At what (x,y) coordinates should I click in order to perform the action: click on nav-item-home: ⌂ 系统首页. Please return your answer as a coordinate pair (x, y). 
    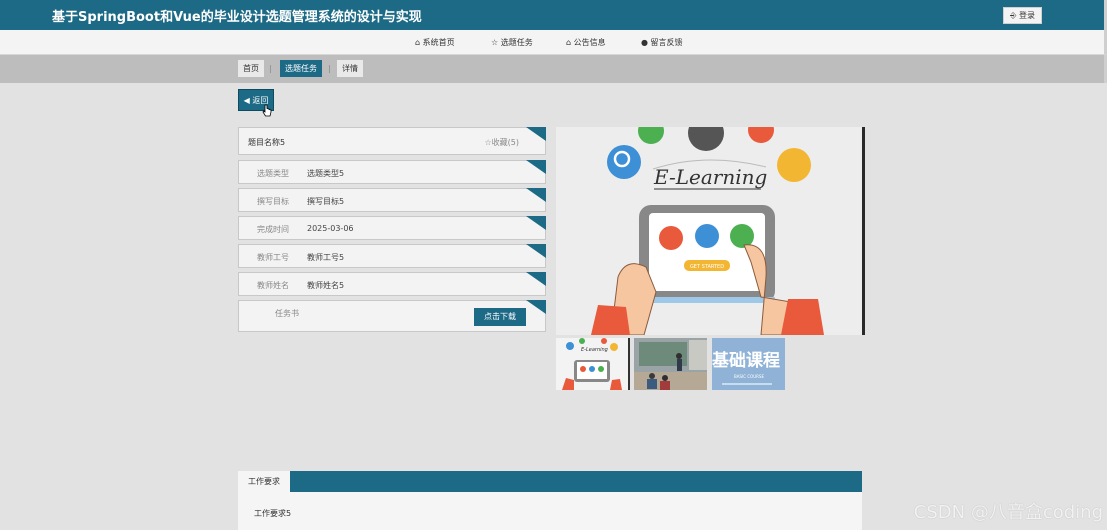
    Looking at the image, I should click on (435, 42).